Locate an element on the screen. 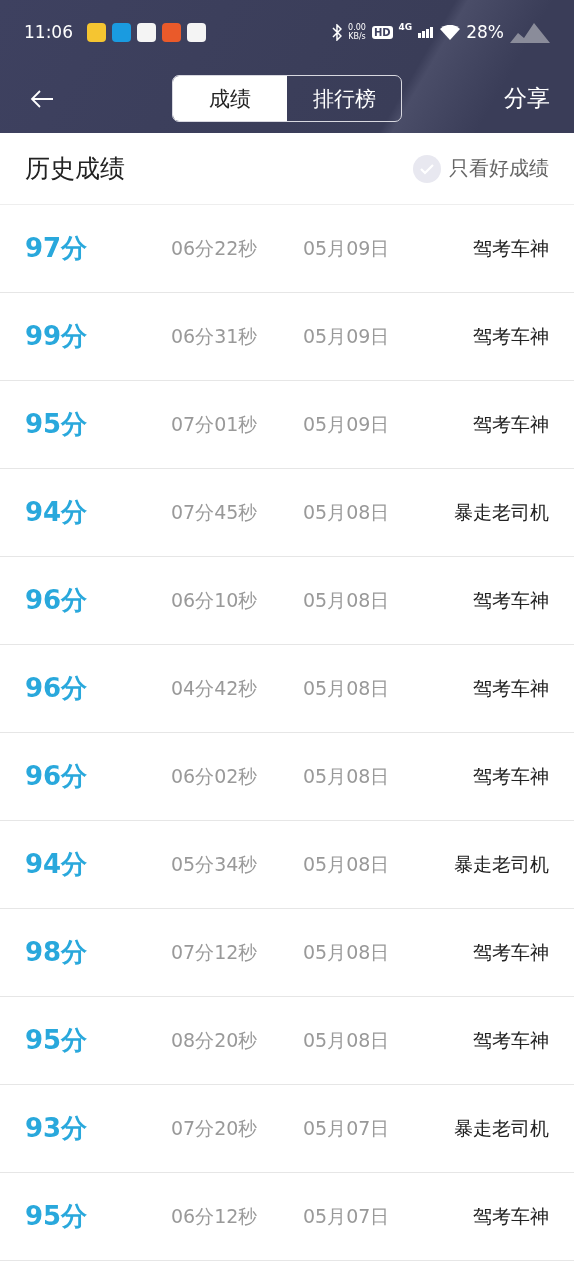  duration: 06分31秒 is located at coordinates (215, 336).